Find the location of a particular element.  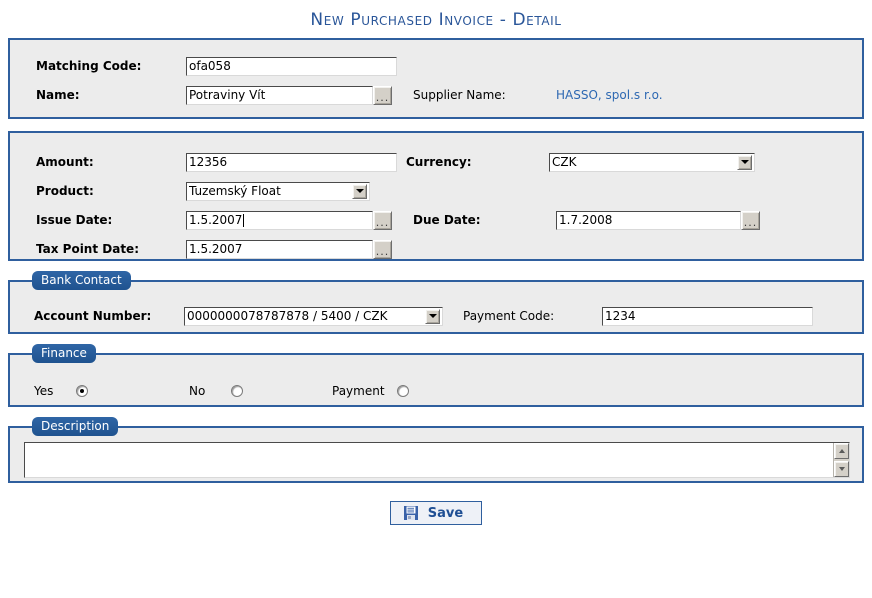

description-legend: Description is located at coordinates (75, 426).